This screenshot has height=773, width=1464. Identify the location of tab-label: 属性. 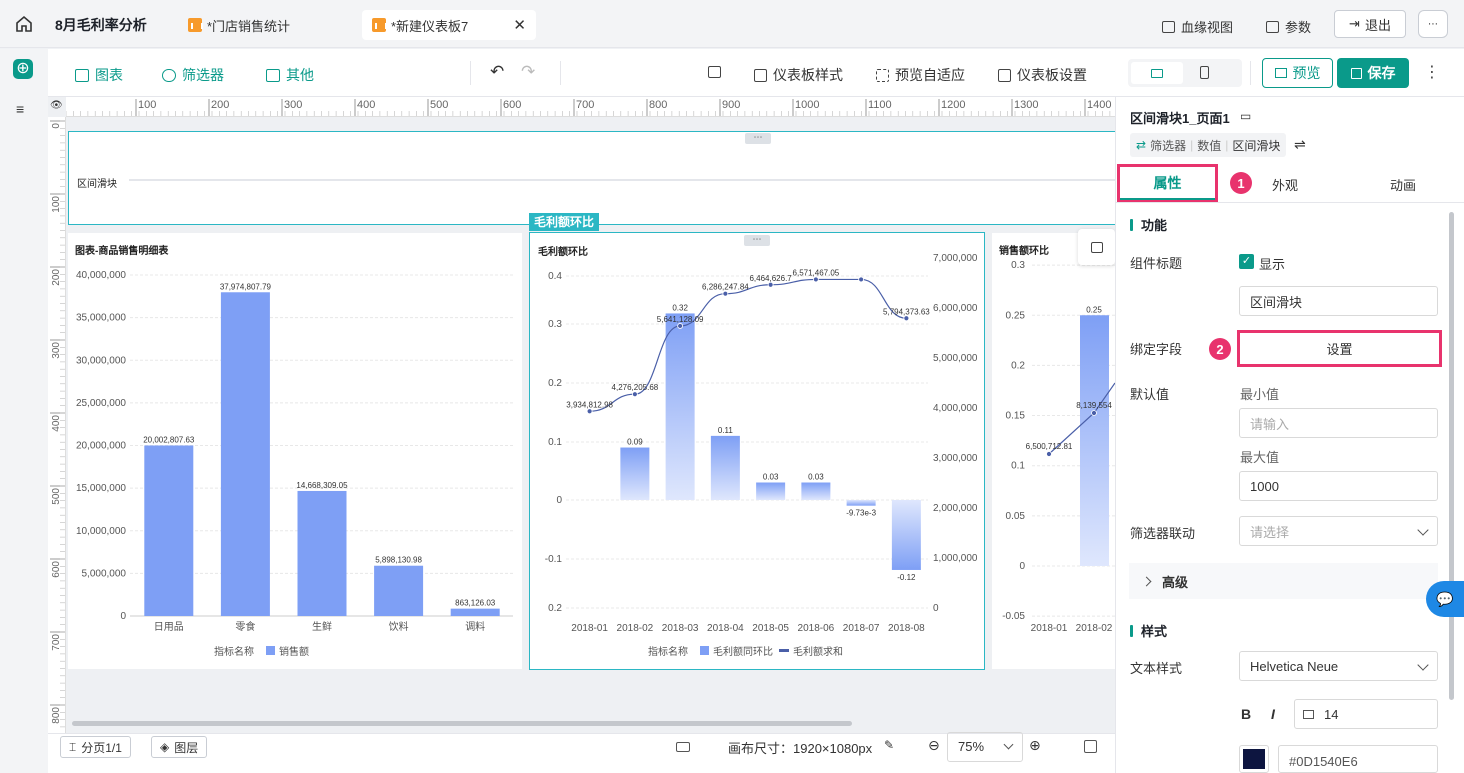
(1167, 183).